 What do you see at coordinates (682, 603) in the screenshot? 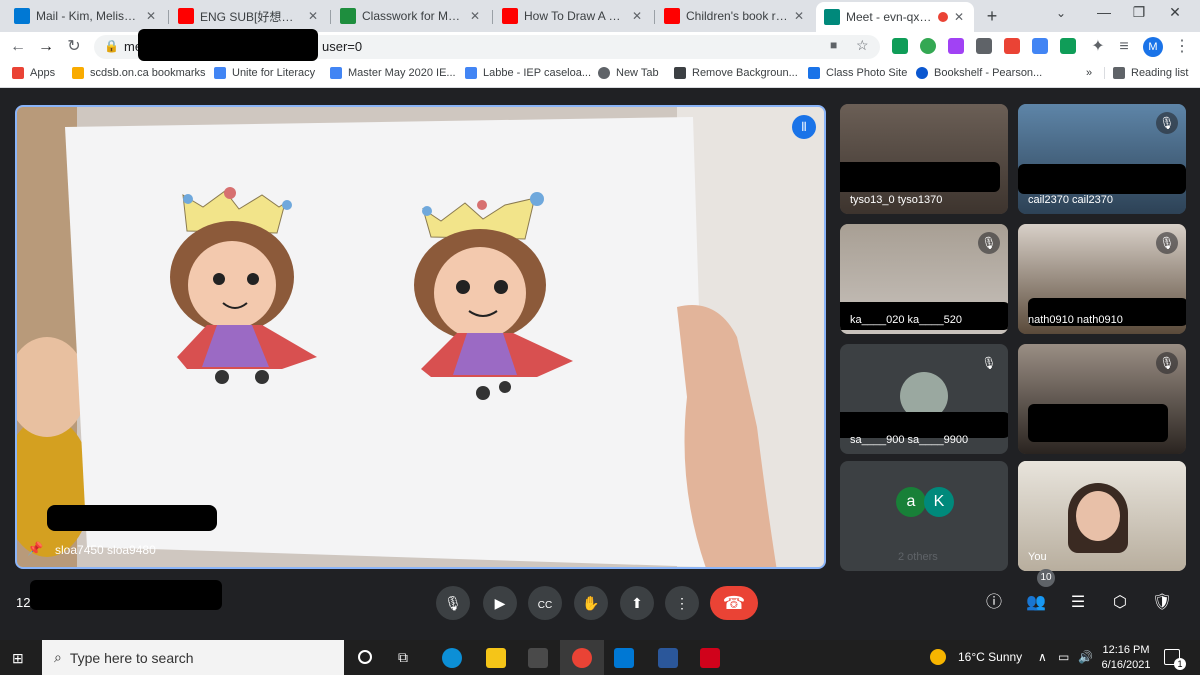
I see `more-options-button: ⋮` at bounding box center [682, 603].